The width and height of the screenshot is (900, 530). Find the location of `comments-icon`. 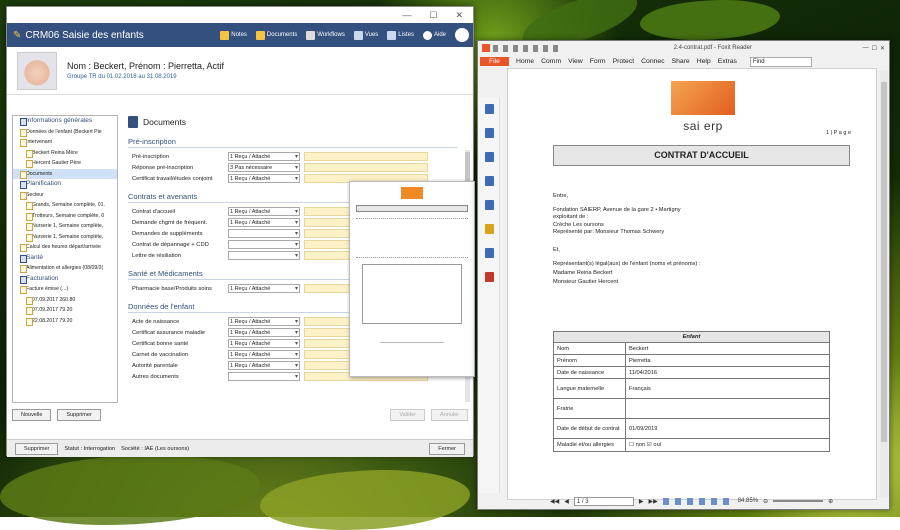

comments-icon is located at coordinates (489, 181).